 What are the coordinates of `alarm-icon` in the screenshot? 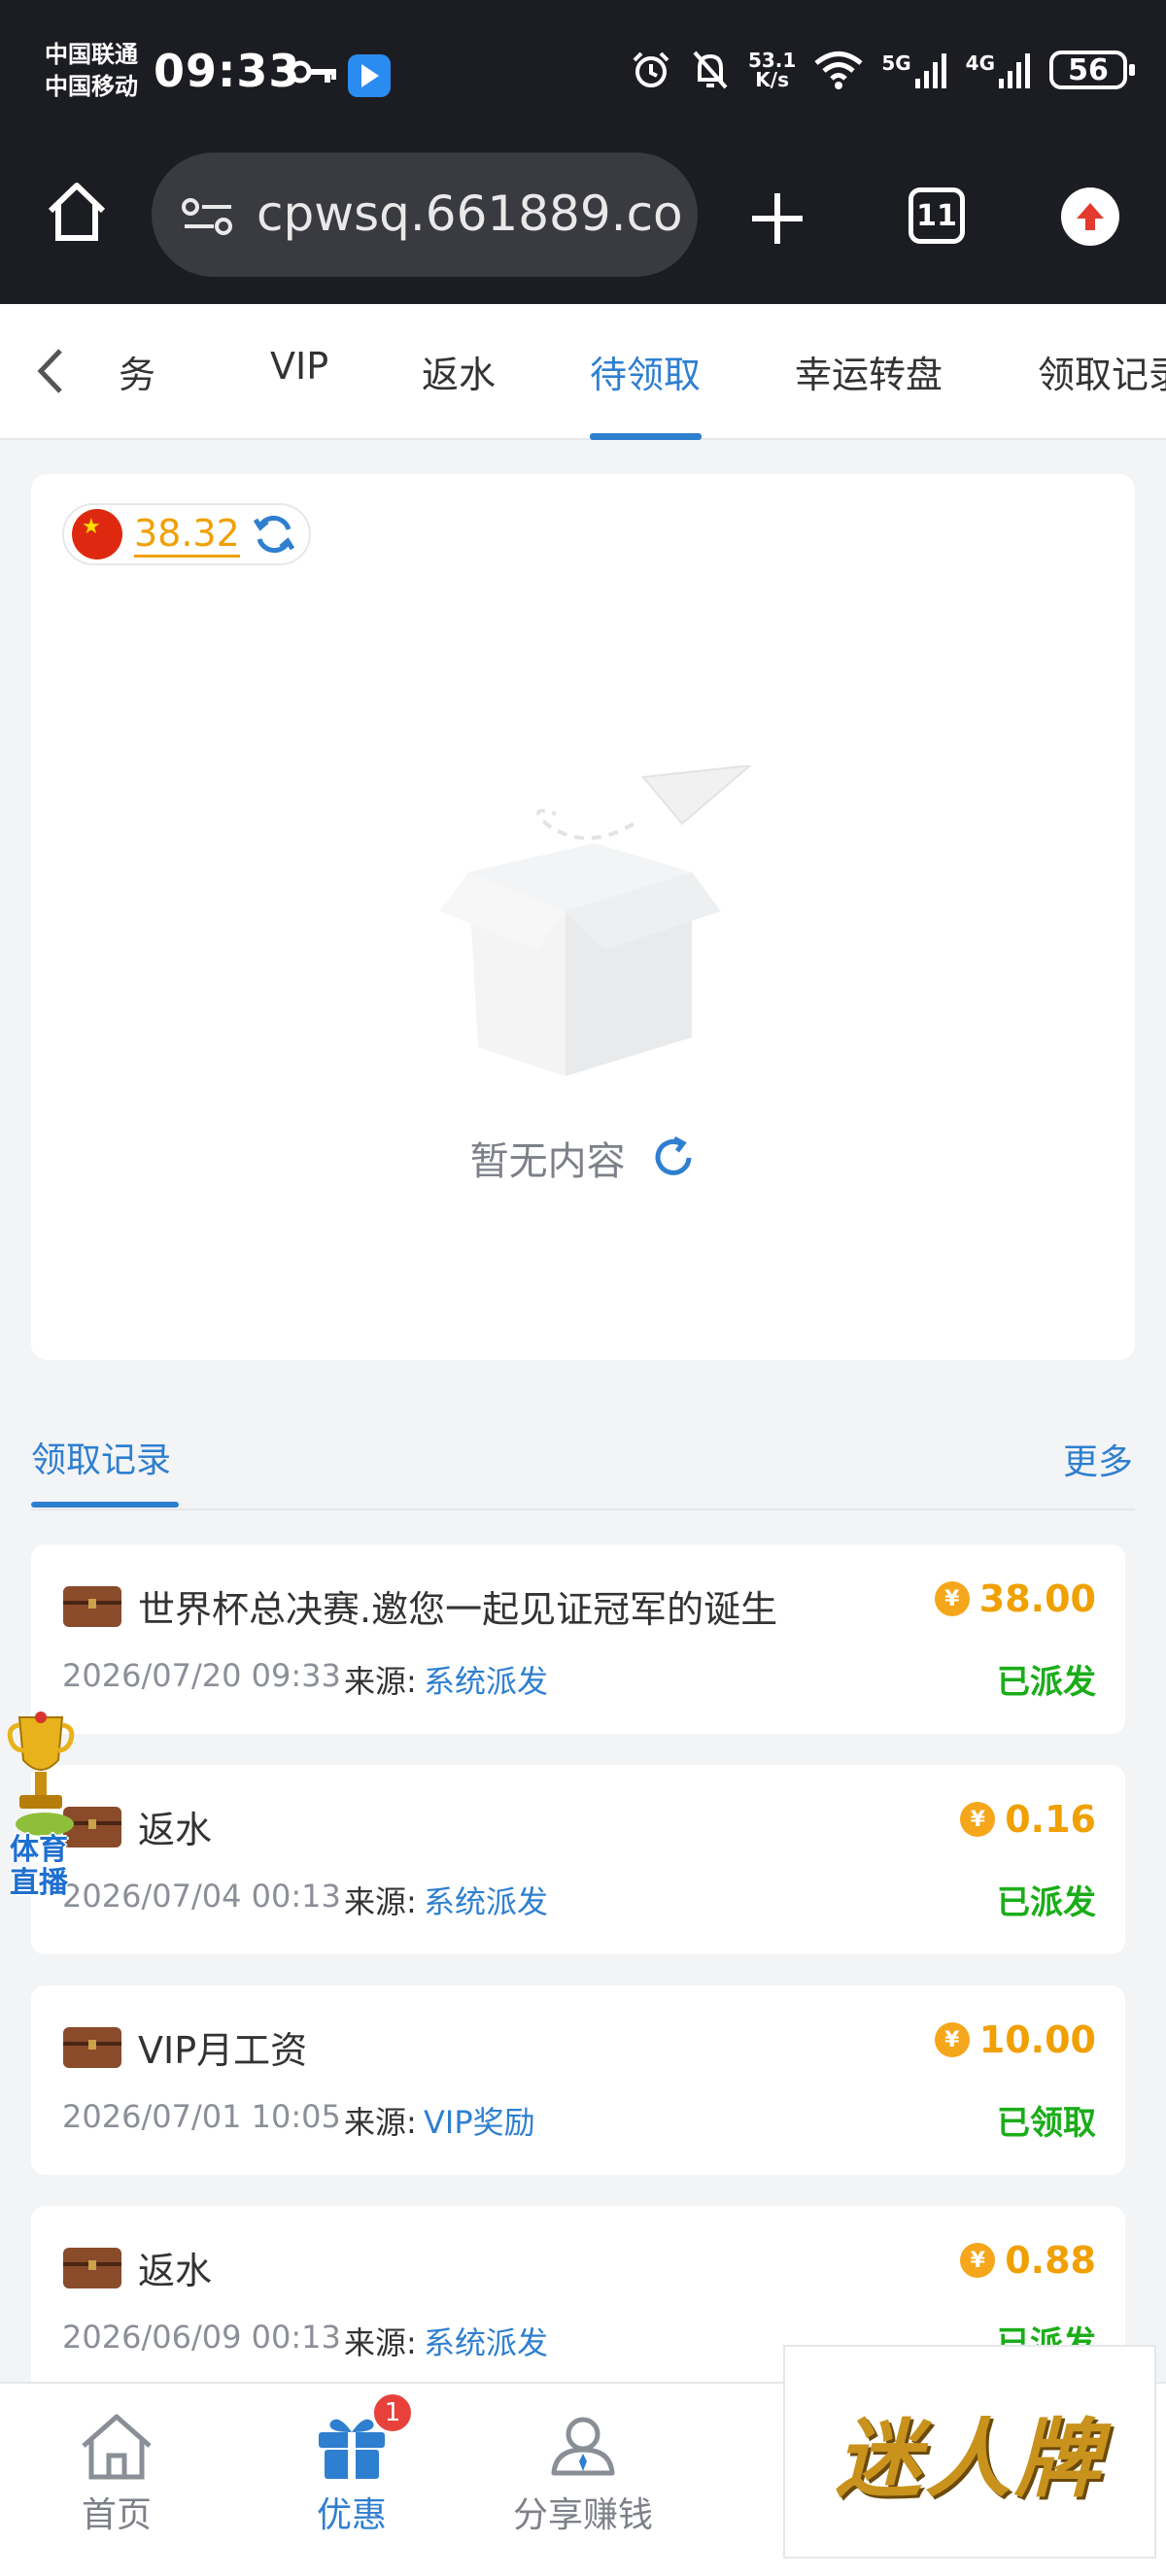 It's located at (651, 69).